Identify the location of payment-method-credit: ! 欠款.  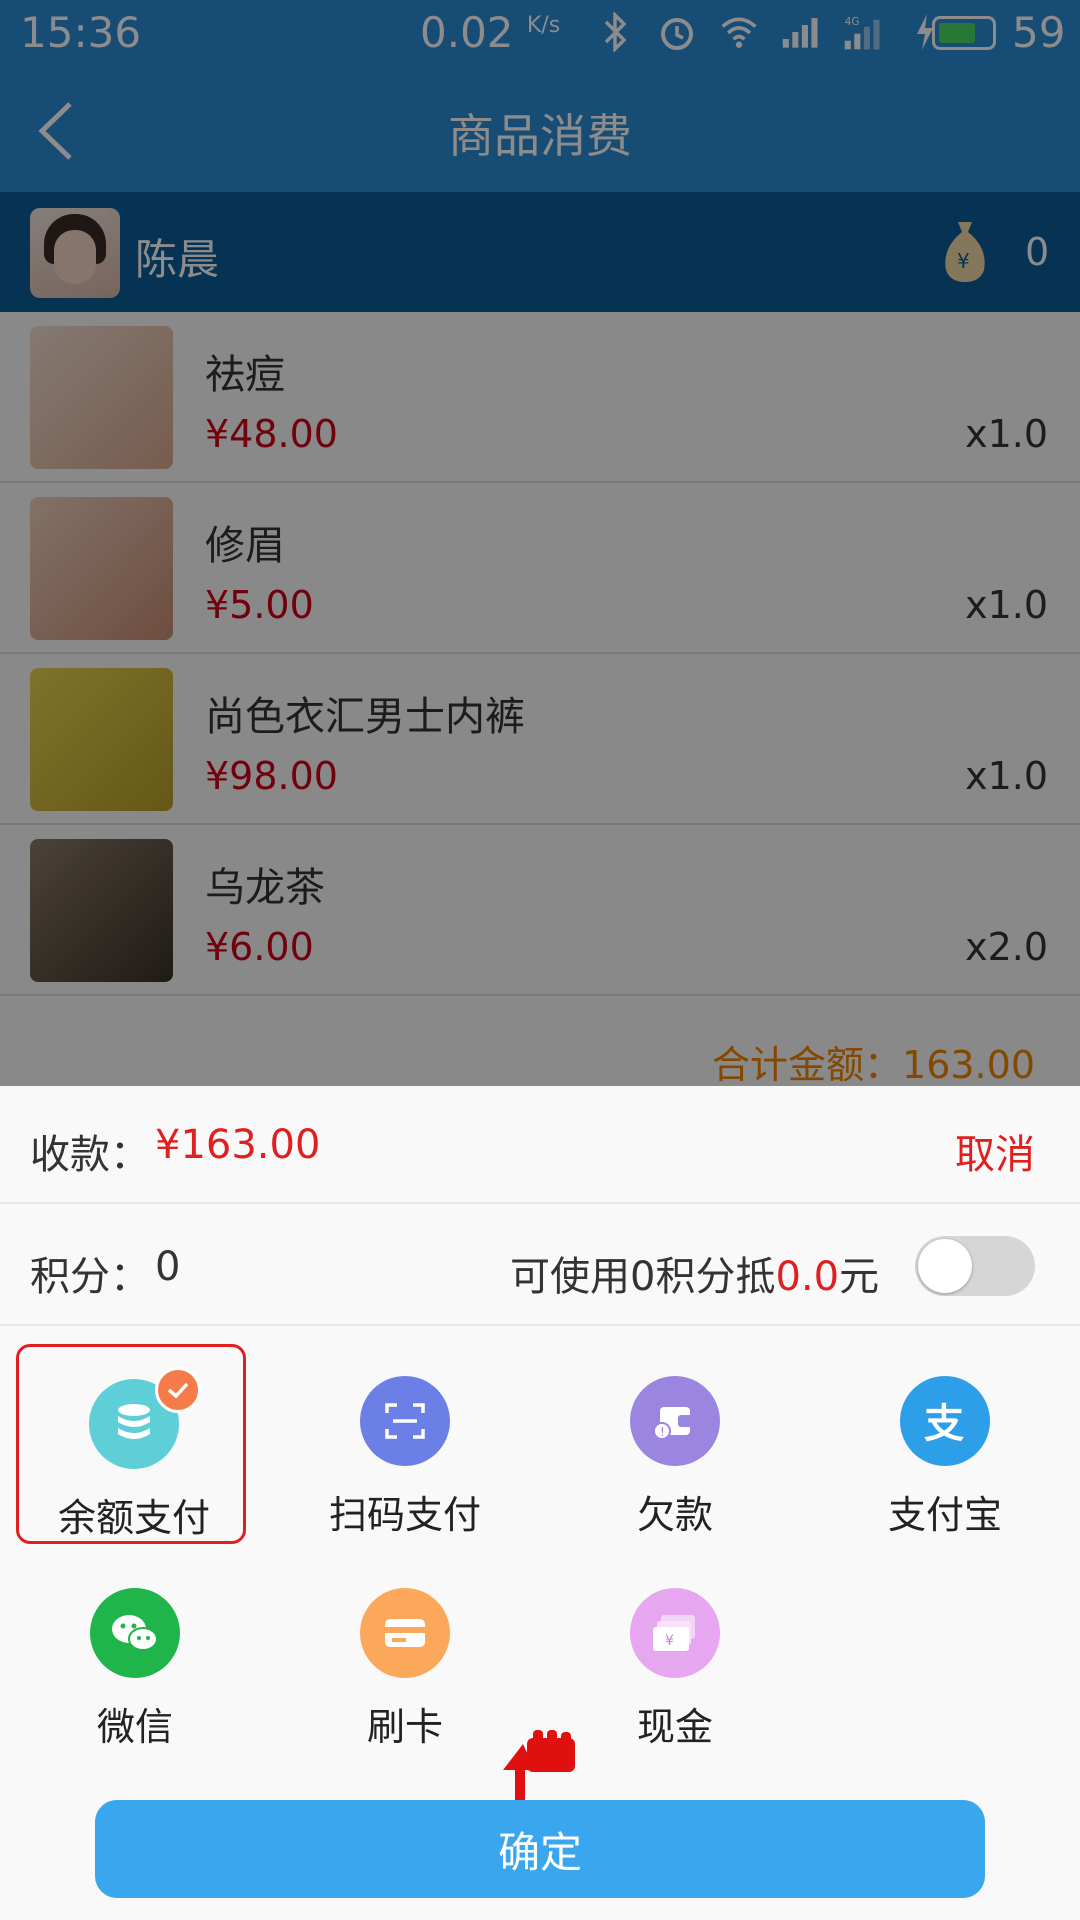
(675, 1444).